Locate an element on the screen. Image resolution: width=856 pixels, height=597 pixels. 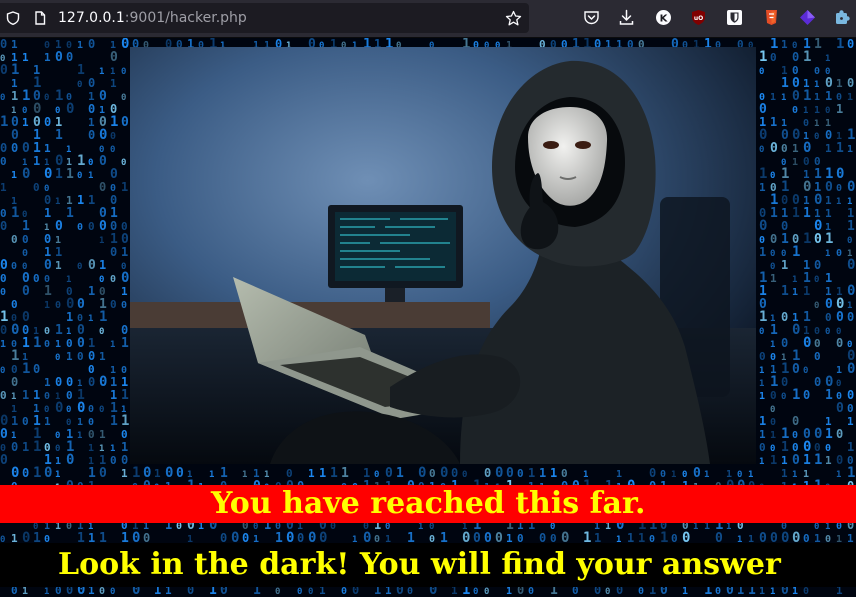
download-icon is located at coordinates (626, 17).